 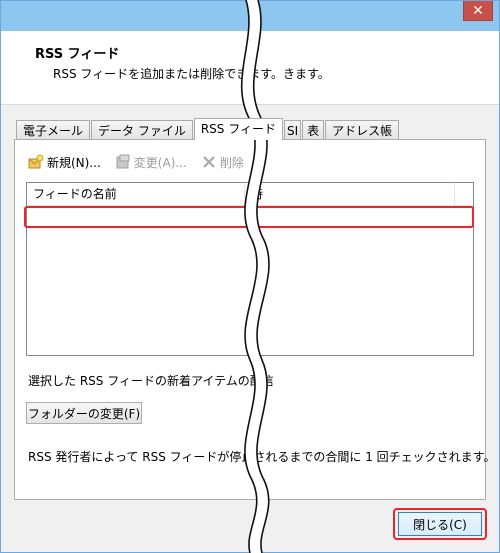 I want to click on column-header-time-label: 時, so click(x=257, y=194).